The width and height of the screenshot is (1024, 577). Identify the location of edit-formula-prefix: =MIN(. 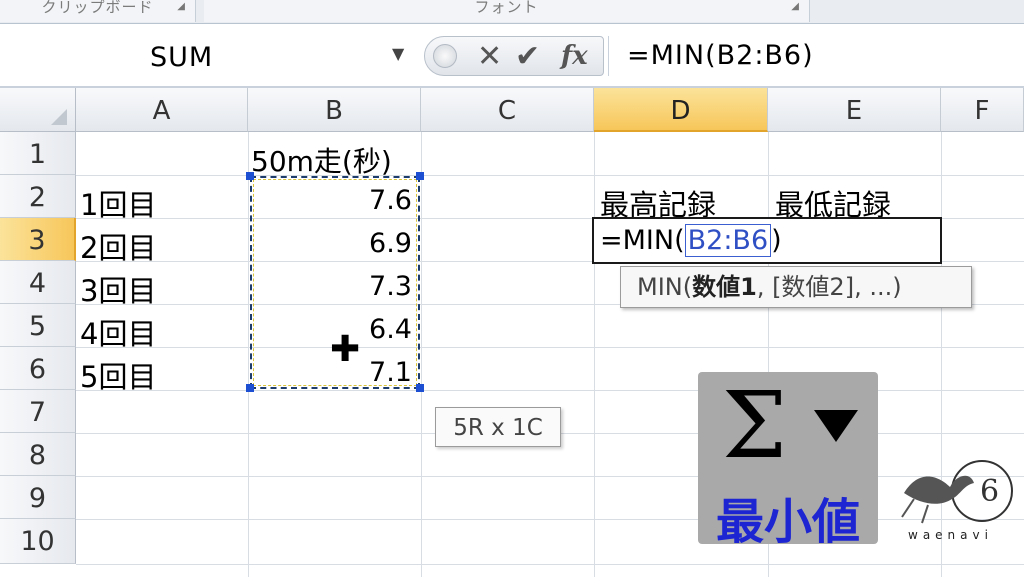
(642, 240).